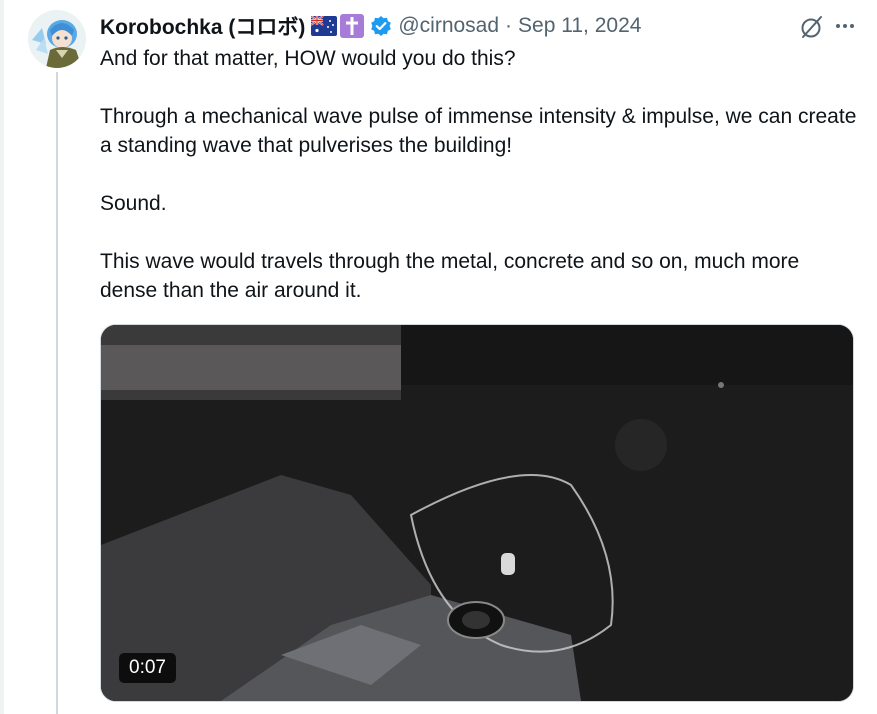 The height and width of the screenshot is (714, 877). I want to click on avatar-image, so click(57, 39).